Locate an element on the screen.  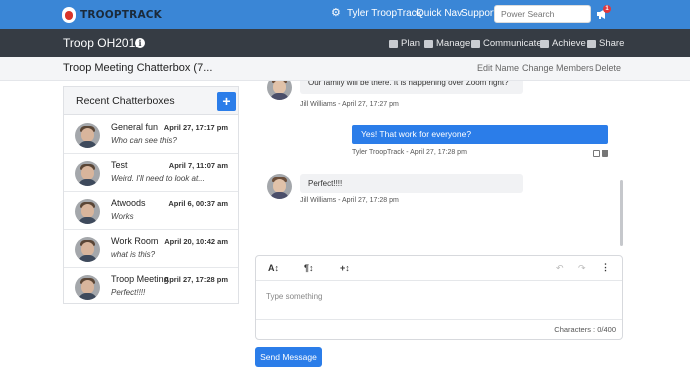
chatterbox-date: April 6, 00:37 am is located at coordinates (198, 203).